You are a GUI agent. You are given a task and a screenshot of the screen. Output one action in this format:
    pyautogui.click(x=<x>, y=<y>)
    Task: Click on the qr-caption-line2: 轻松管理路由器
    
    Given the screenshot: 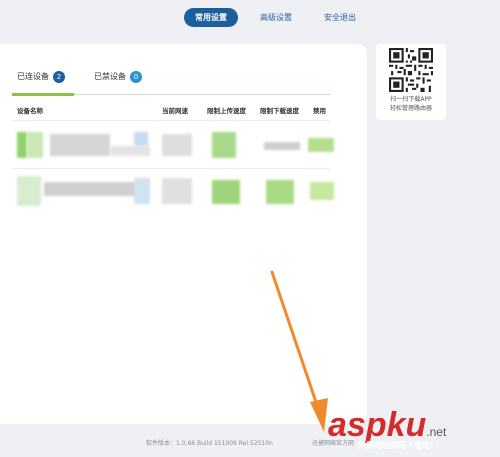 What is the action you would take?
    pyautogui.click(x=410, y=108)
    